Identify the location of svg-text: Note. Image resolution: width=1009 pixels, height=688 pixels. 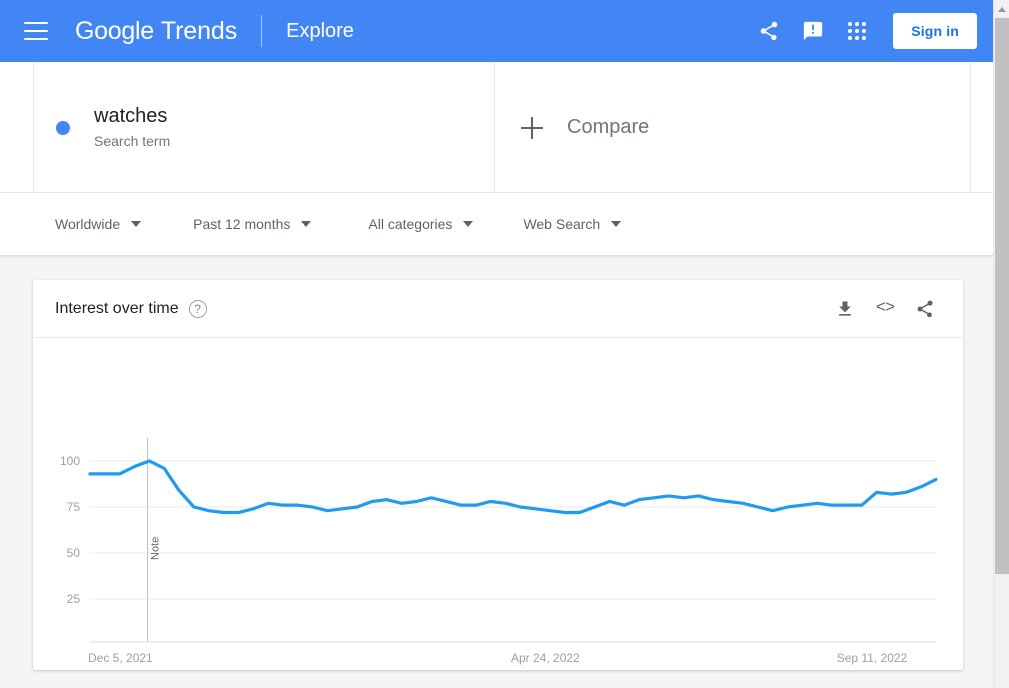
(156, 548).